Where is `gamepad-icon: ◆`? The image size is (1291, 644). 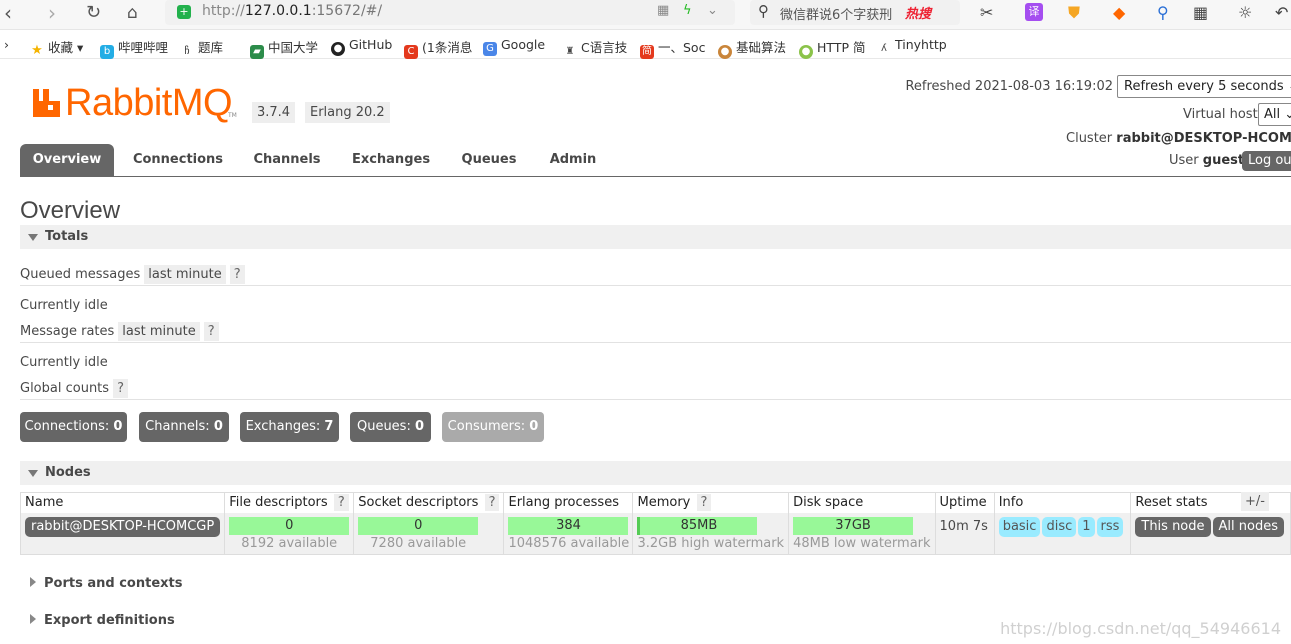 gamepad-icon: ◆ is located at coordinates (1119, 13).